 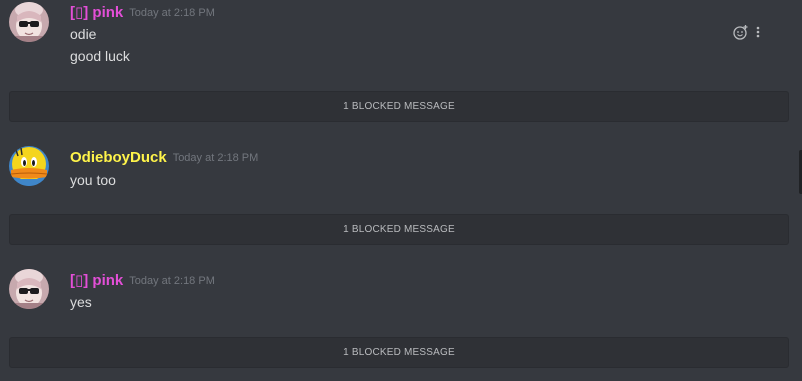 What do you see at coordinates (100, 56) in the screenshot?
I see `message-line: good luck` at bounding box center [100, 56].